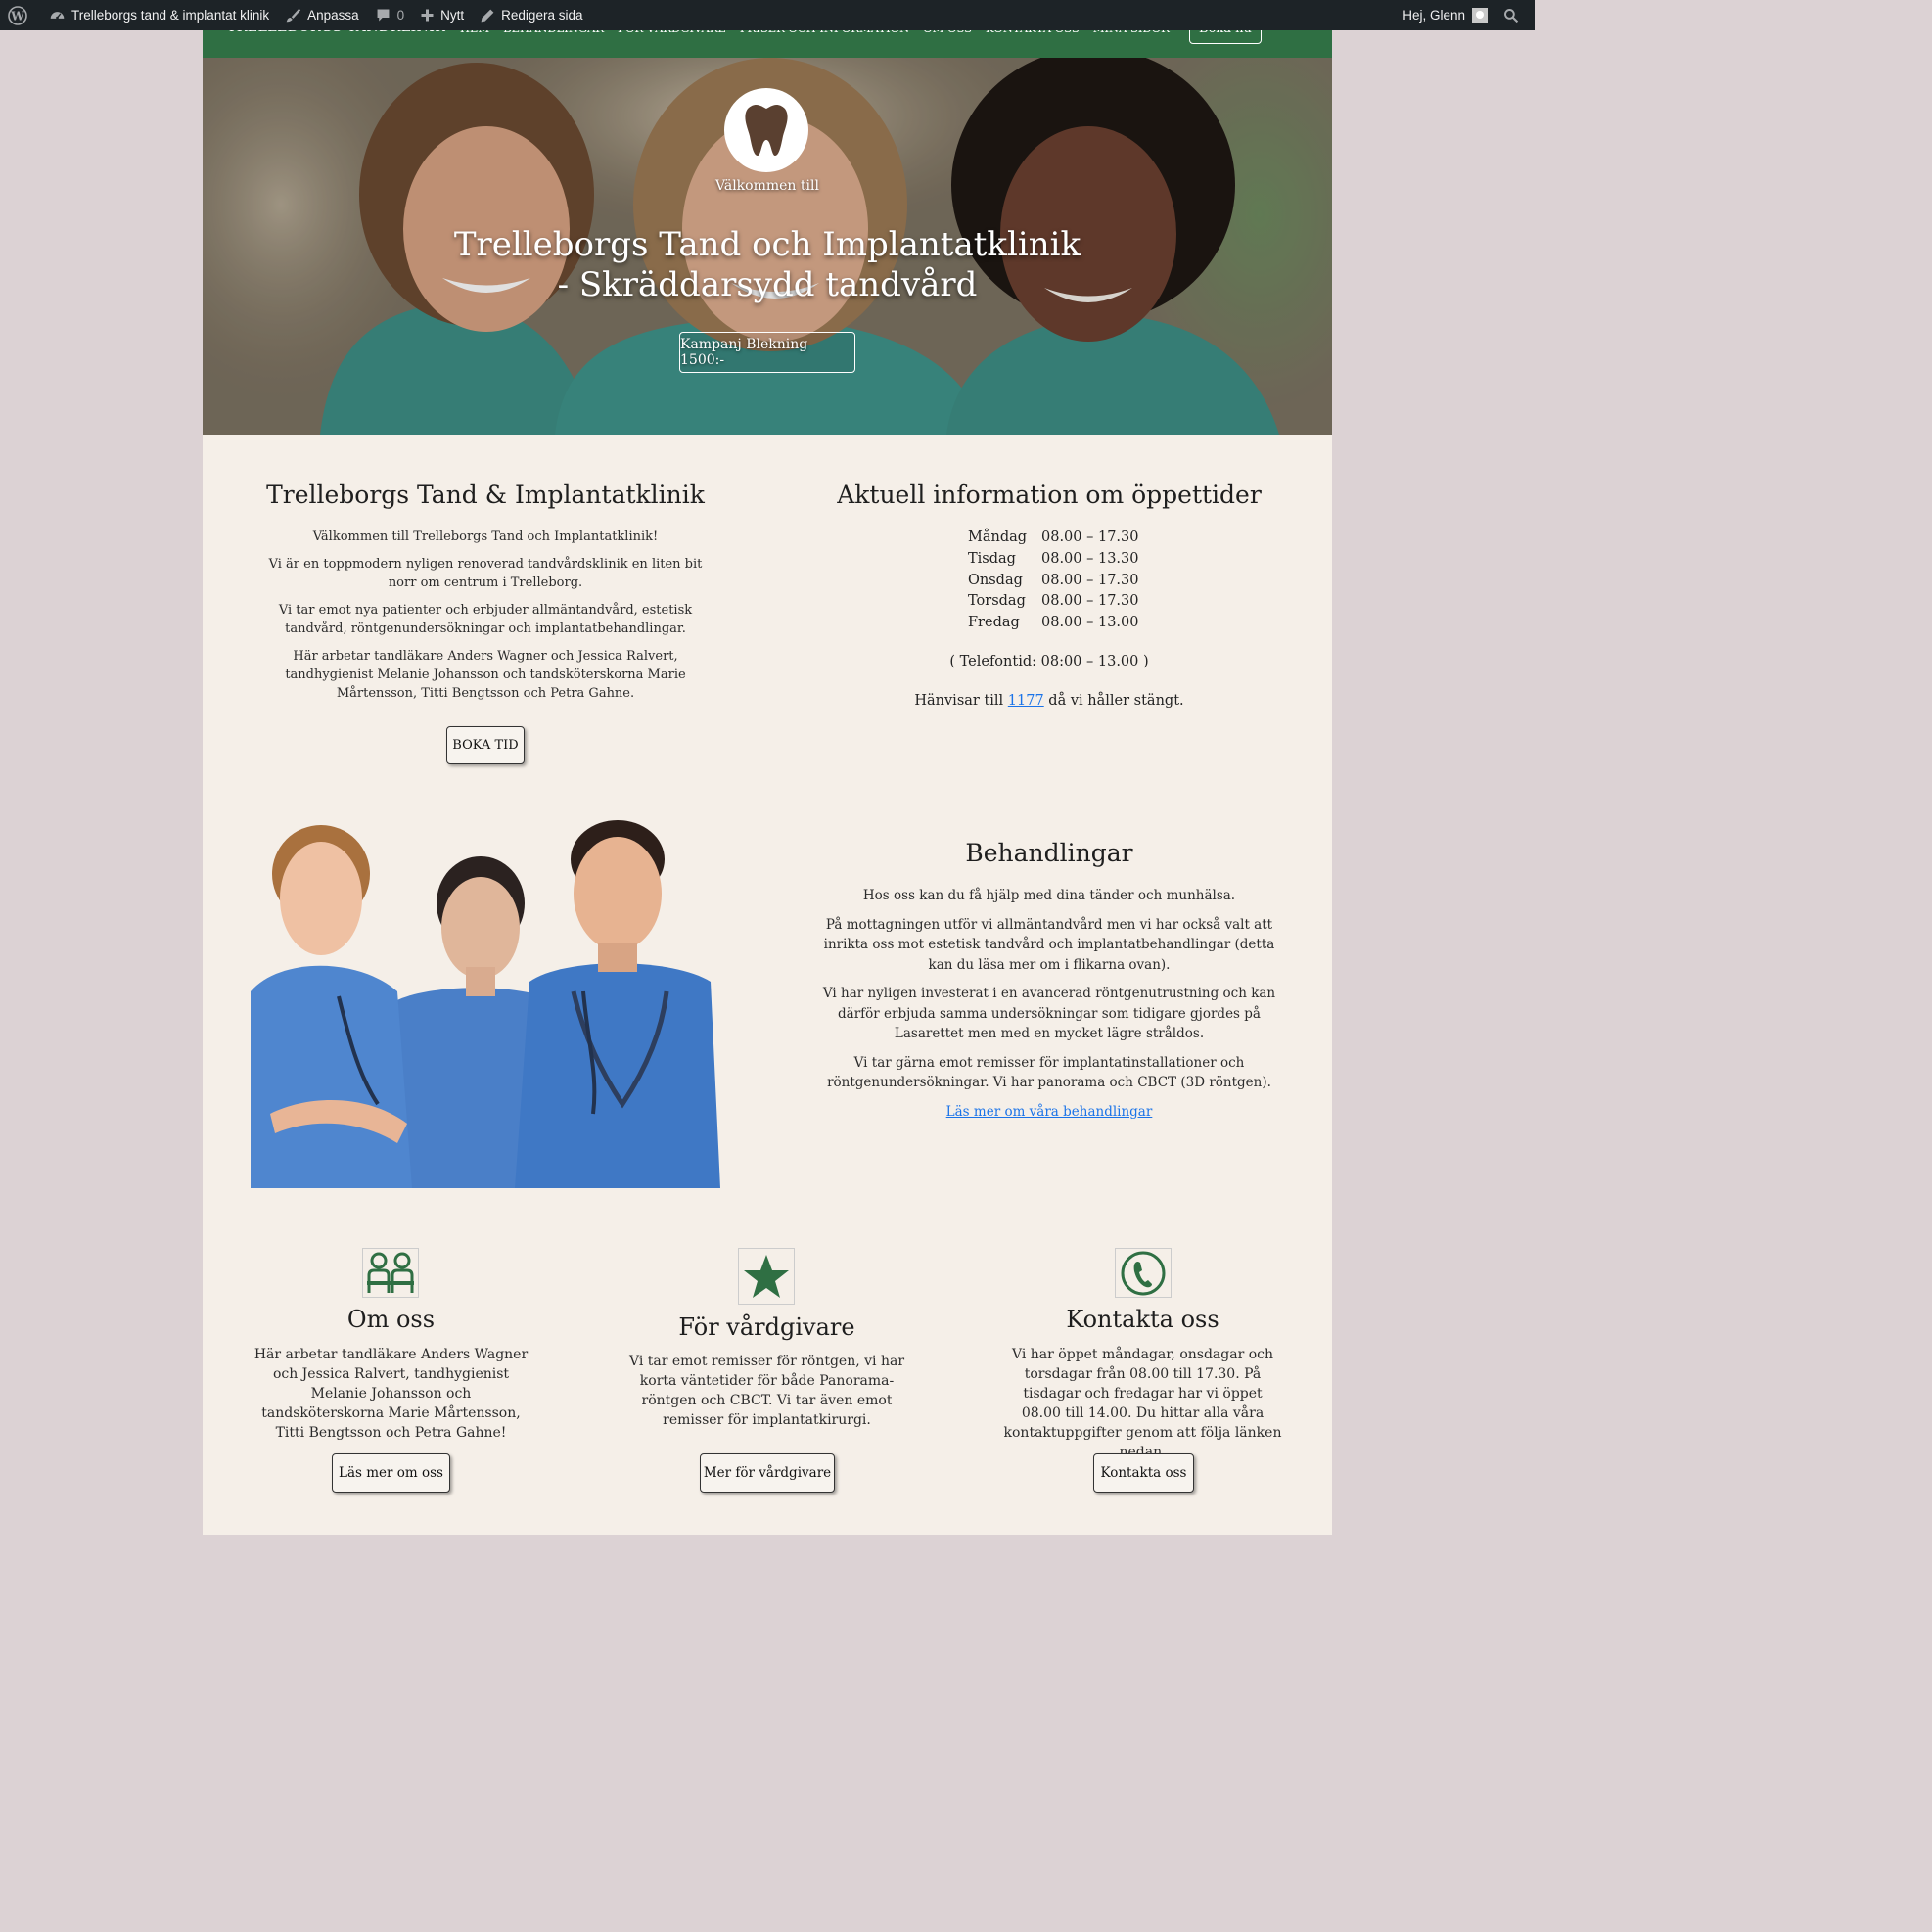 The image size is (1932, 1932). What do you see at coordinates (428, 16) in the screenshot?
I see `plus-icon` at bounding box center [428, 16].